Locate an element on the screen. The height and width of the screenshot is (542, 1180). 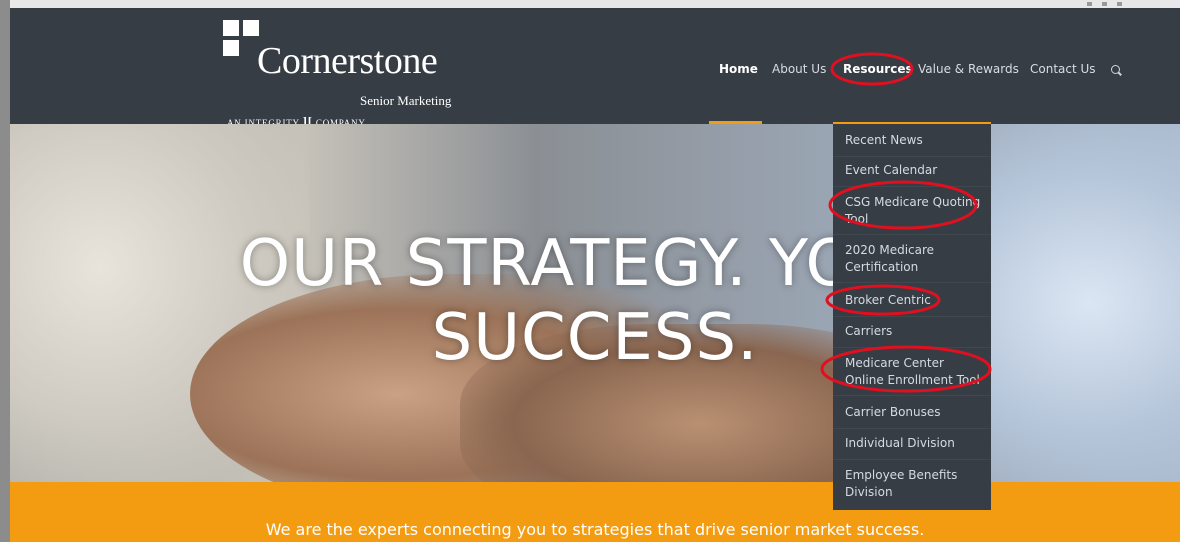
dropdown-item-event-calendar: Event Calendar is located at coordinates (915, 170).